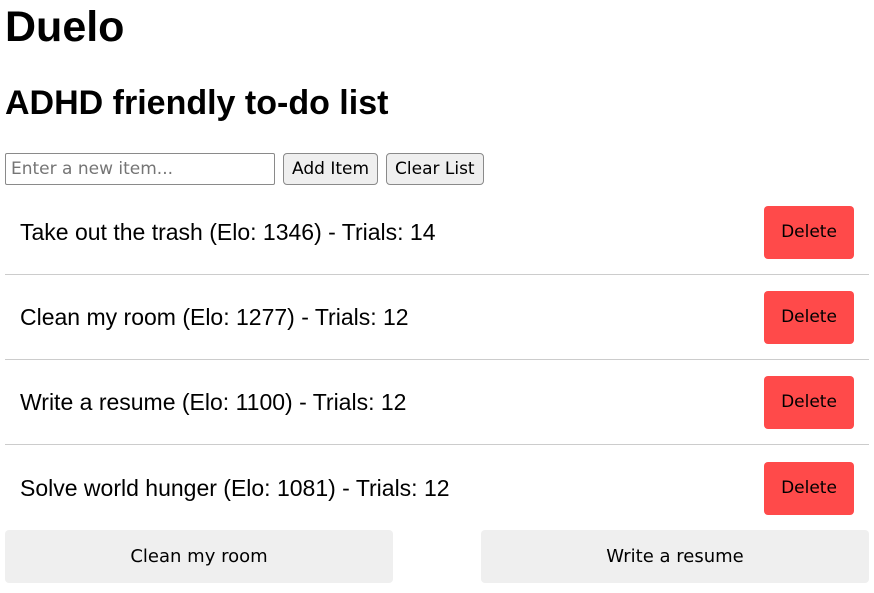 This screenshot has width=874, height=593. Describe the element at coordinates (675, 556) in the screenshot. I see `duel-option-right-button: Write a resume` at that location.